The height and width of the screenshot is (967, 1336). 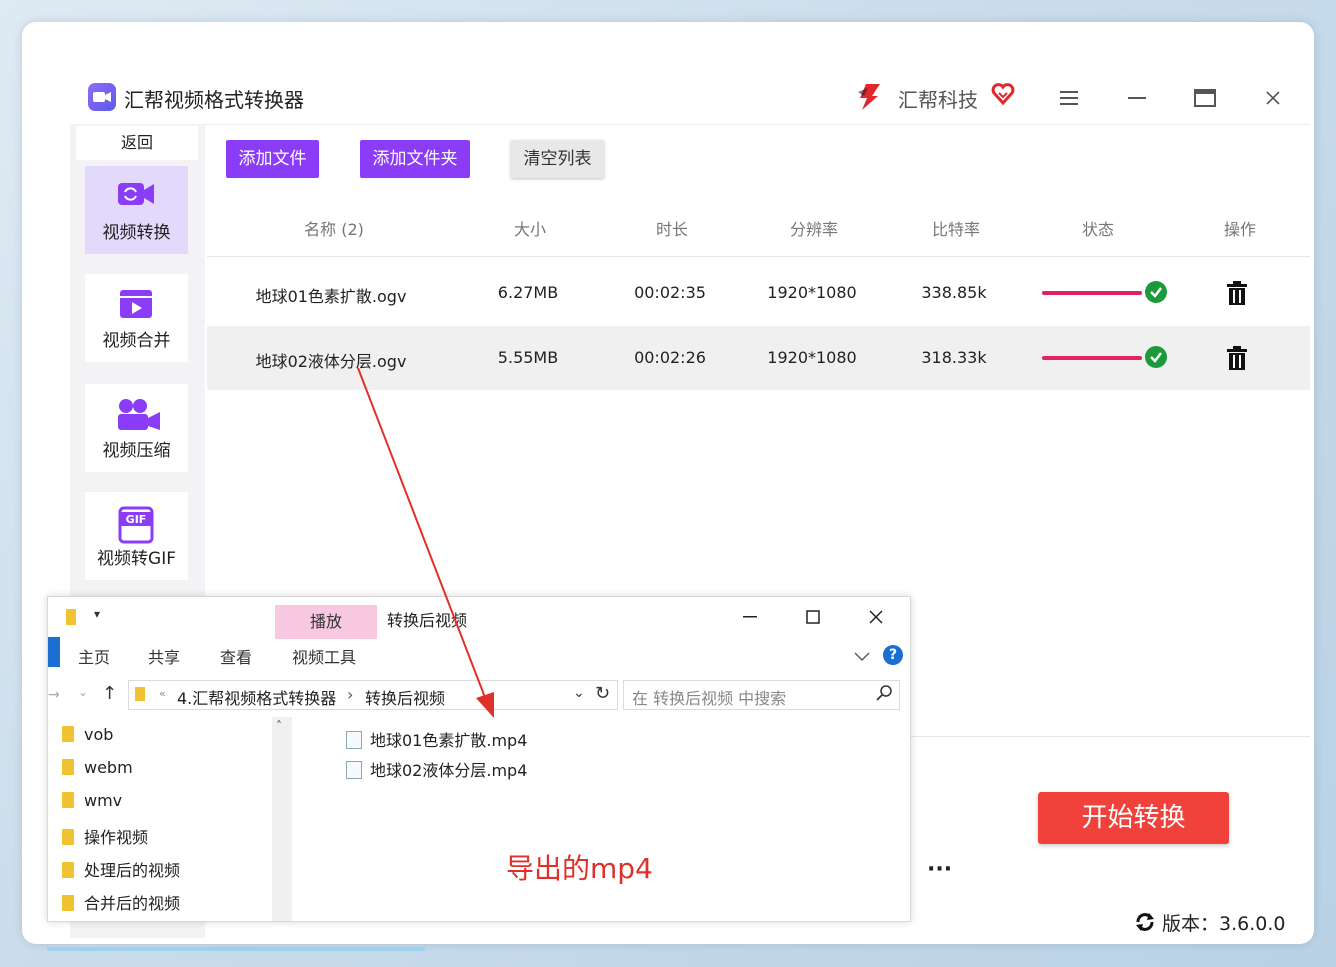 I want to click on column-header-duration: 时长, so click(x=672, y=228).